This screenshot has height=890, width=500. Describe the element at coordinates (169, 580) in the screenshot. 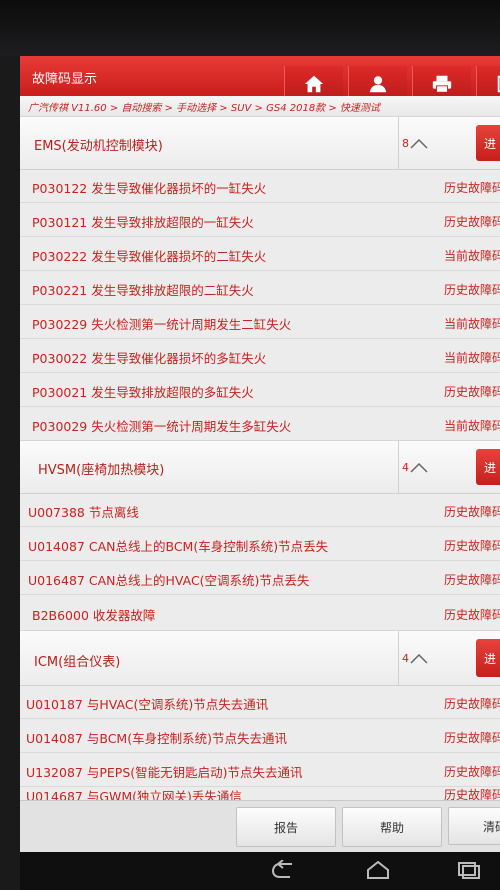

I see `fault-code: U016487 CAN总线上的HVAC(空调系统)节点丢失` at that location.